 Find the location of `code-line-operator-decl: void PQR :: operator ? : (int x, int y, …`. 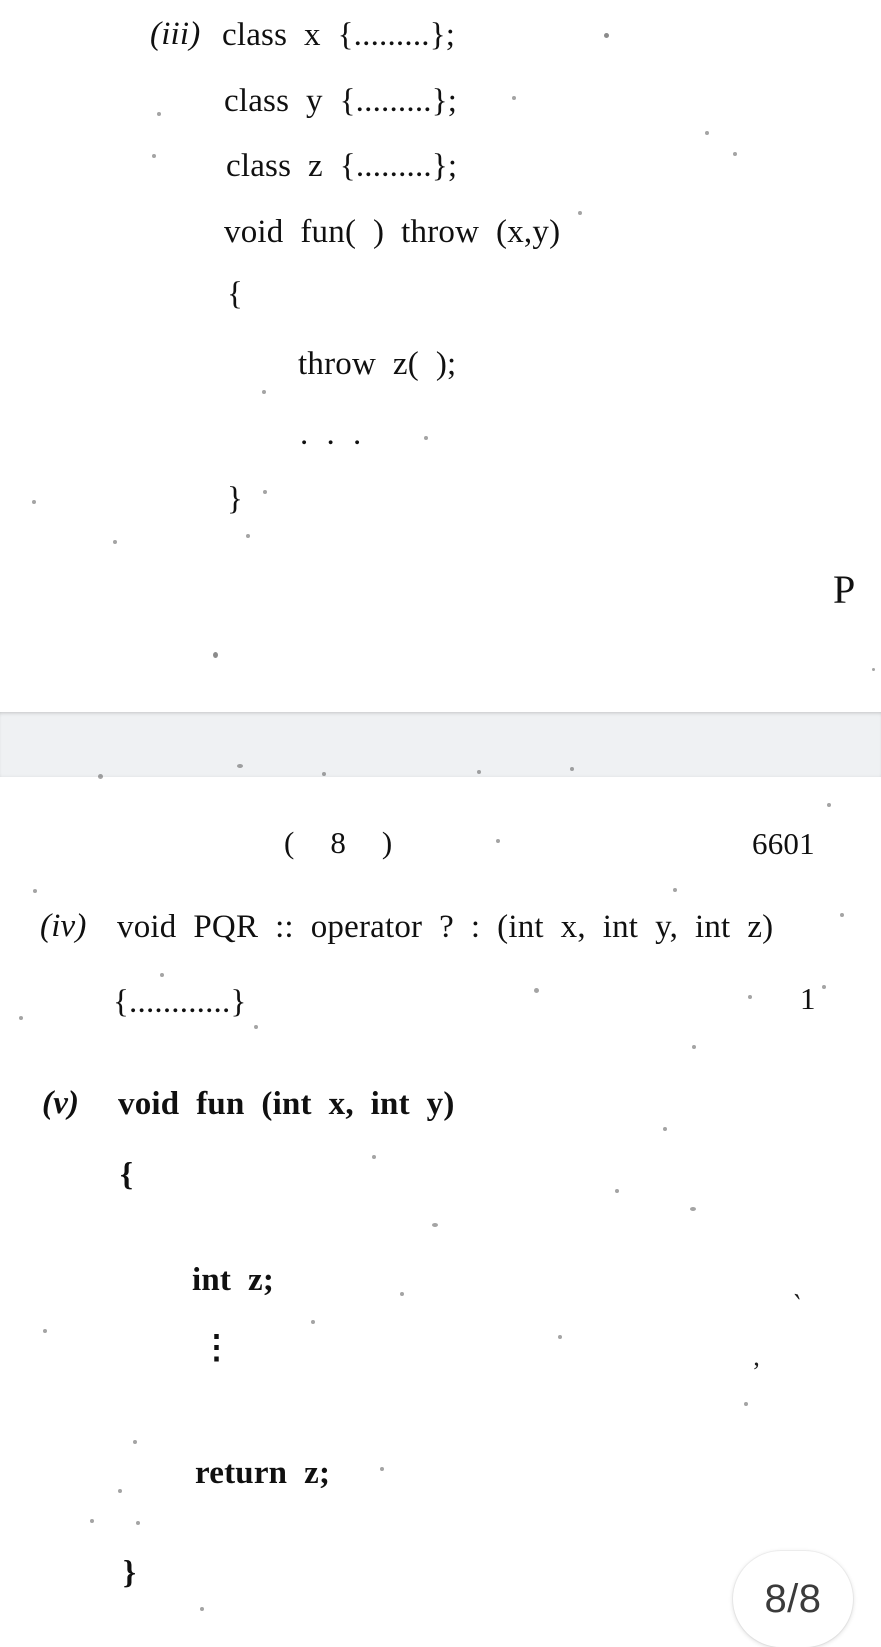

code-line-operator-decl: void PQR :: operator ? : (int x, int y, … is located at coordinates (445, 927).